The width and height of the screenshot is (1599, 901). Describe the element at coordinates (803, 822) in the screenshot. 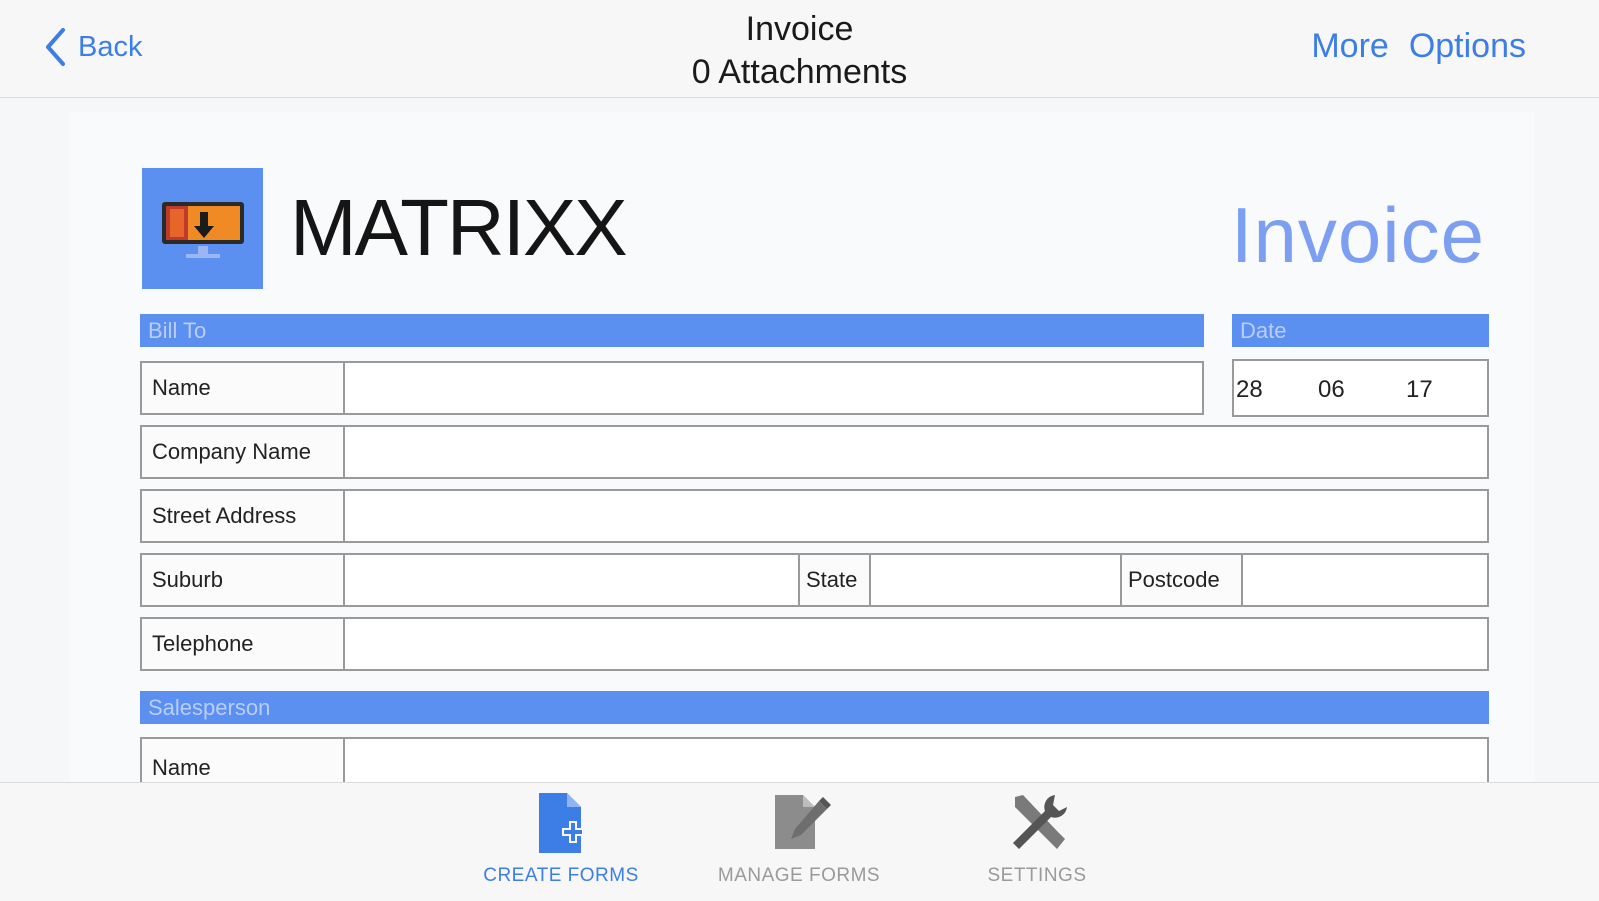

I see `manage-forms-icon` at that location.